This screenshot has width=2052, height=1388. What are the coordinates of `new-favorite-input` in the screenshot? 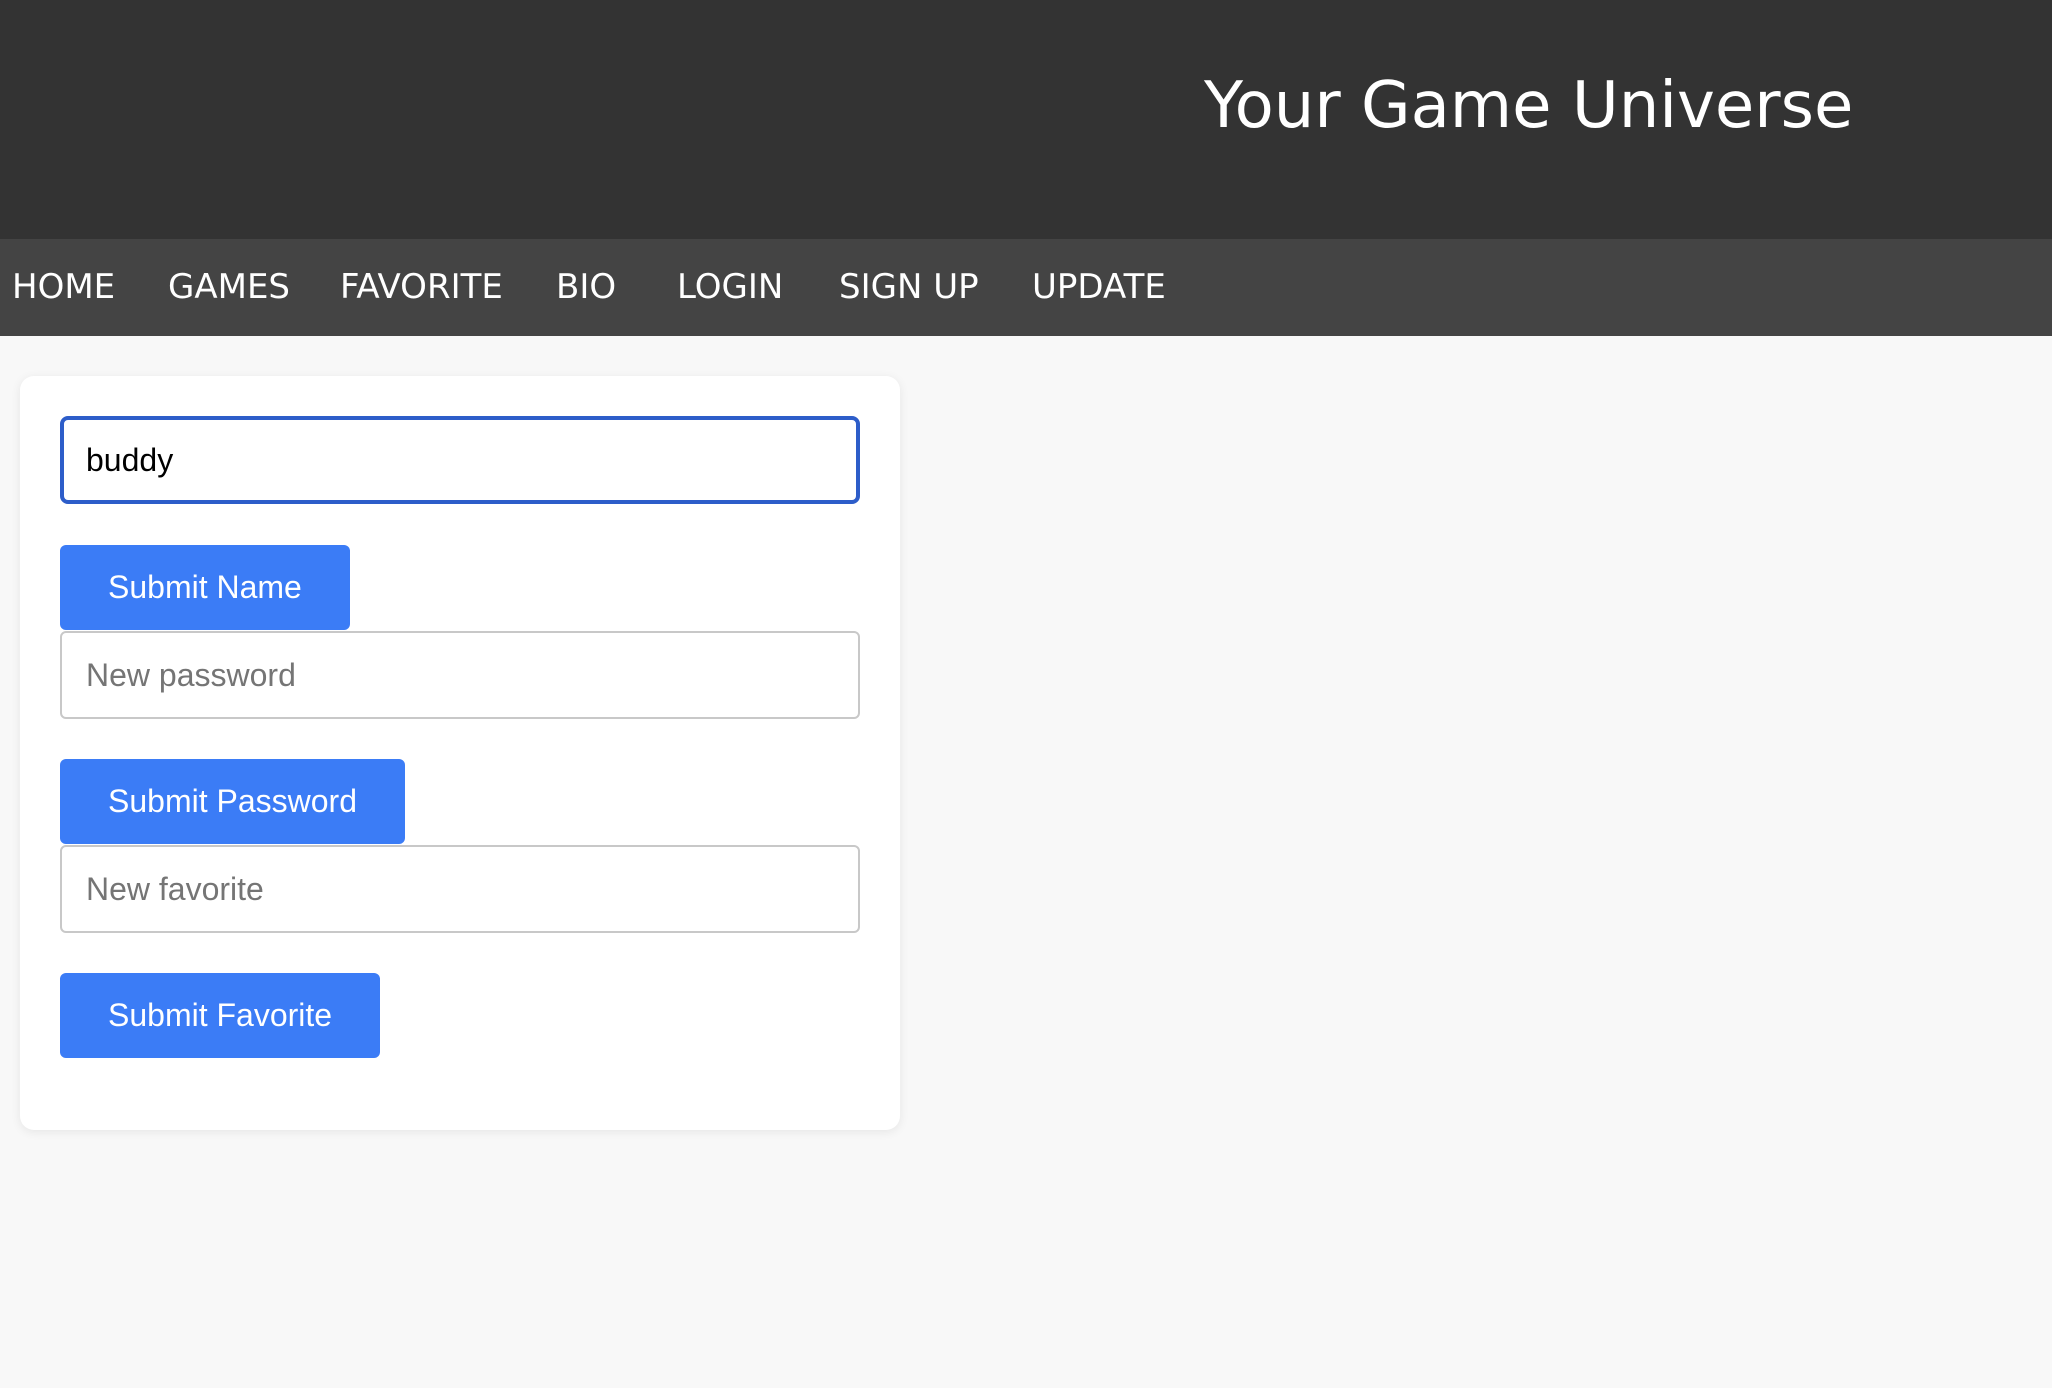 It's located at (460, 889).